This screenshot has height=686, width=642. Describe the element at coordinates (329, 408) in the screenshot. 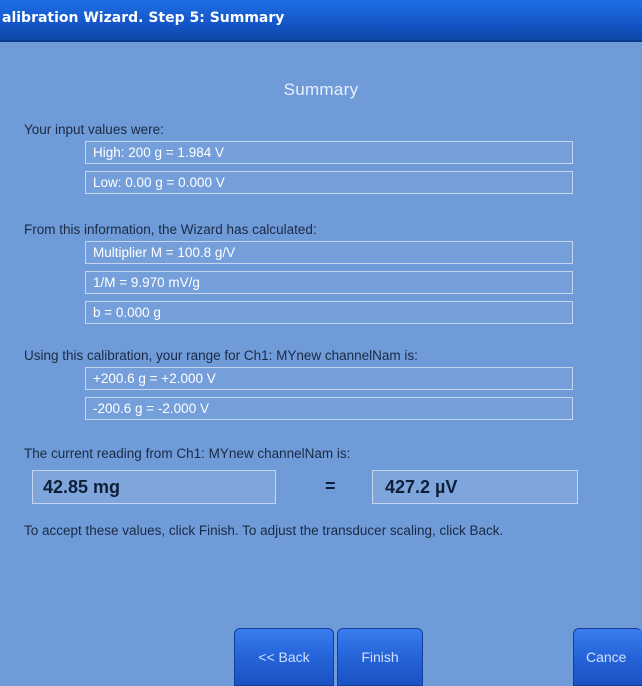

I see `range-negative-value: -200.6 g = -2.000 V` at that location.